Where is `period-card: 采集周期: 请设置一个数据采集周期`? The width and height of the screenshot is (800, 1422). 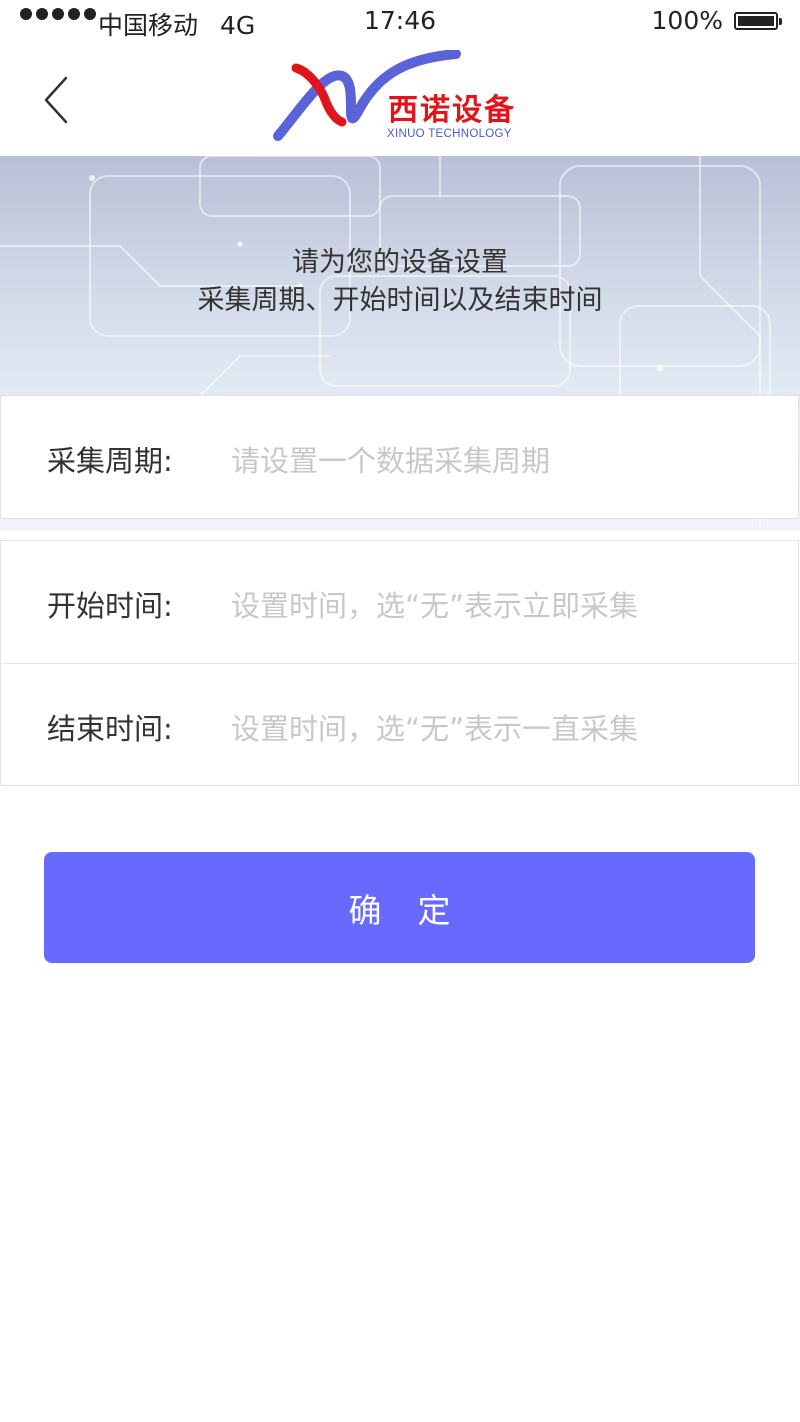
period-card: 采集周期: 请设置一个数据采集周期 is located at coordinates (399, 457).